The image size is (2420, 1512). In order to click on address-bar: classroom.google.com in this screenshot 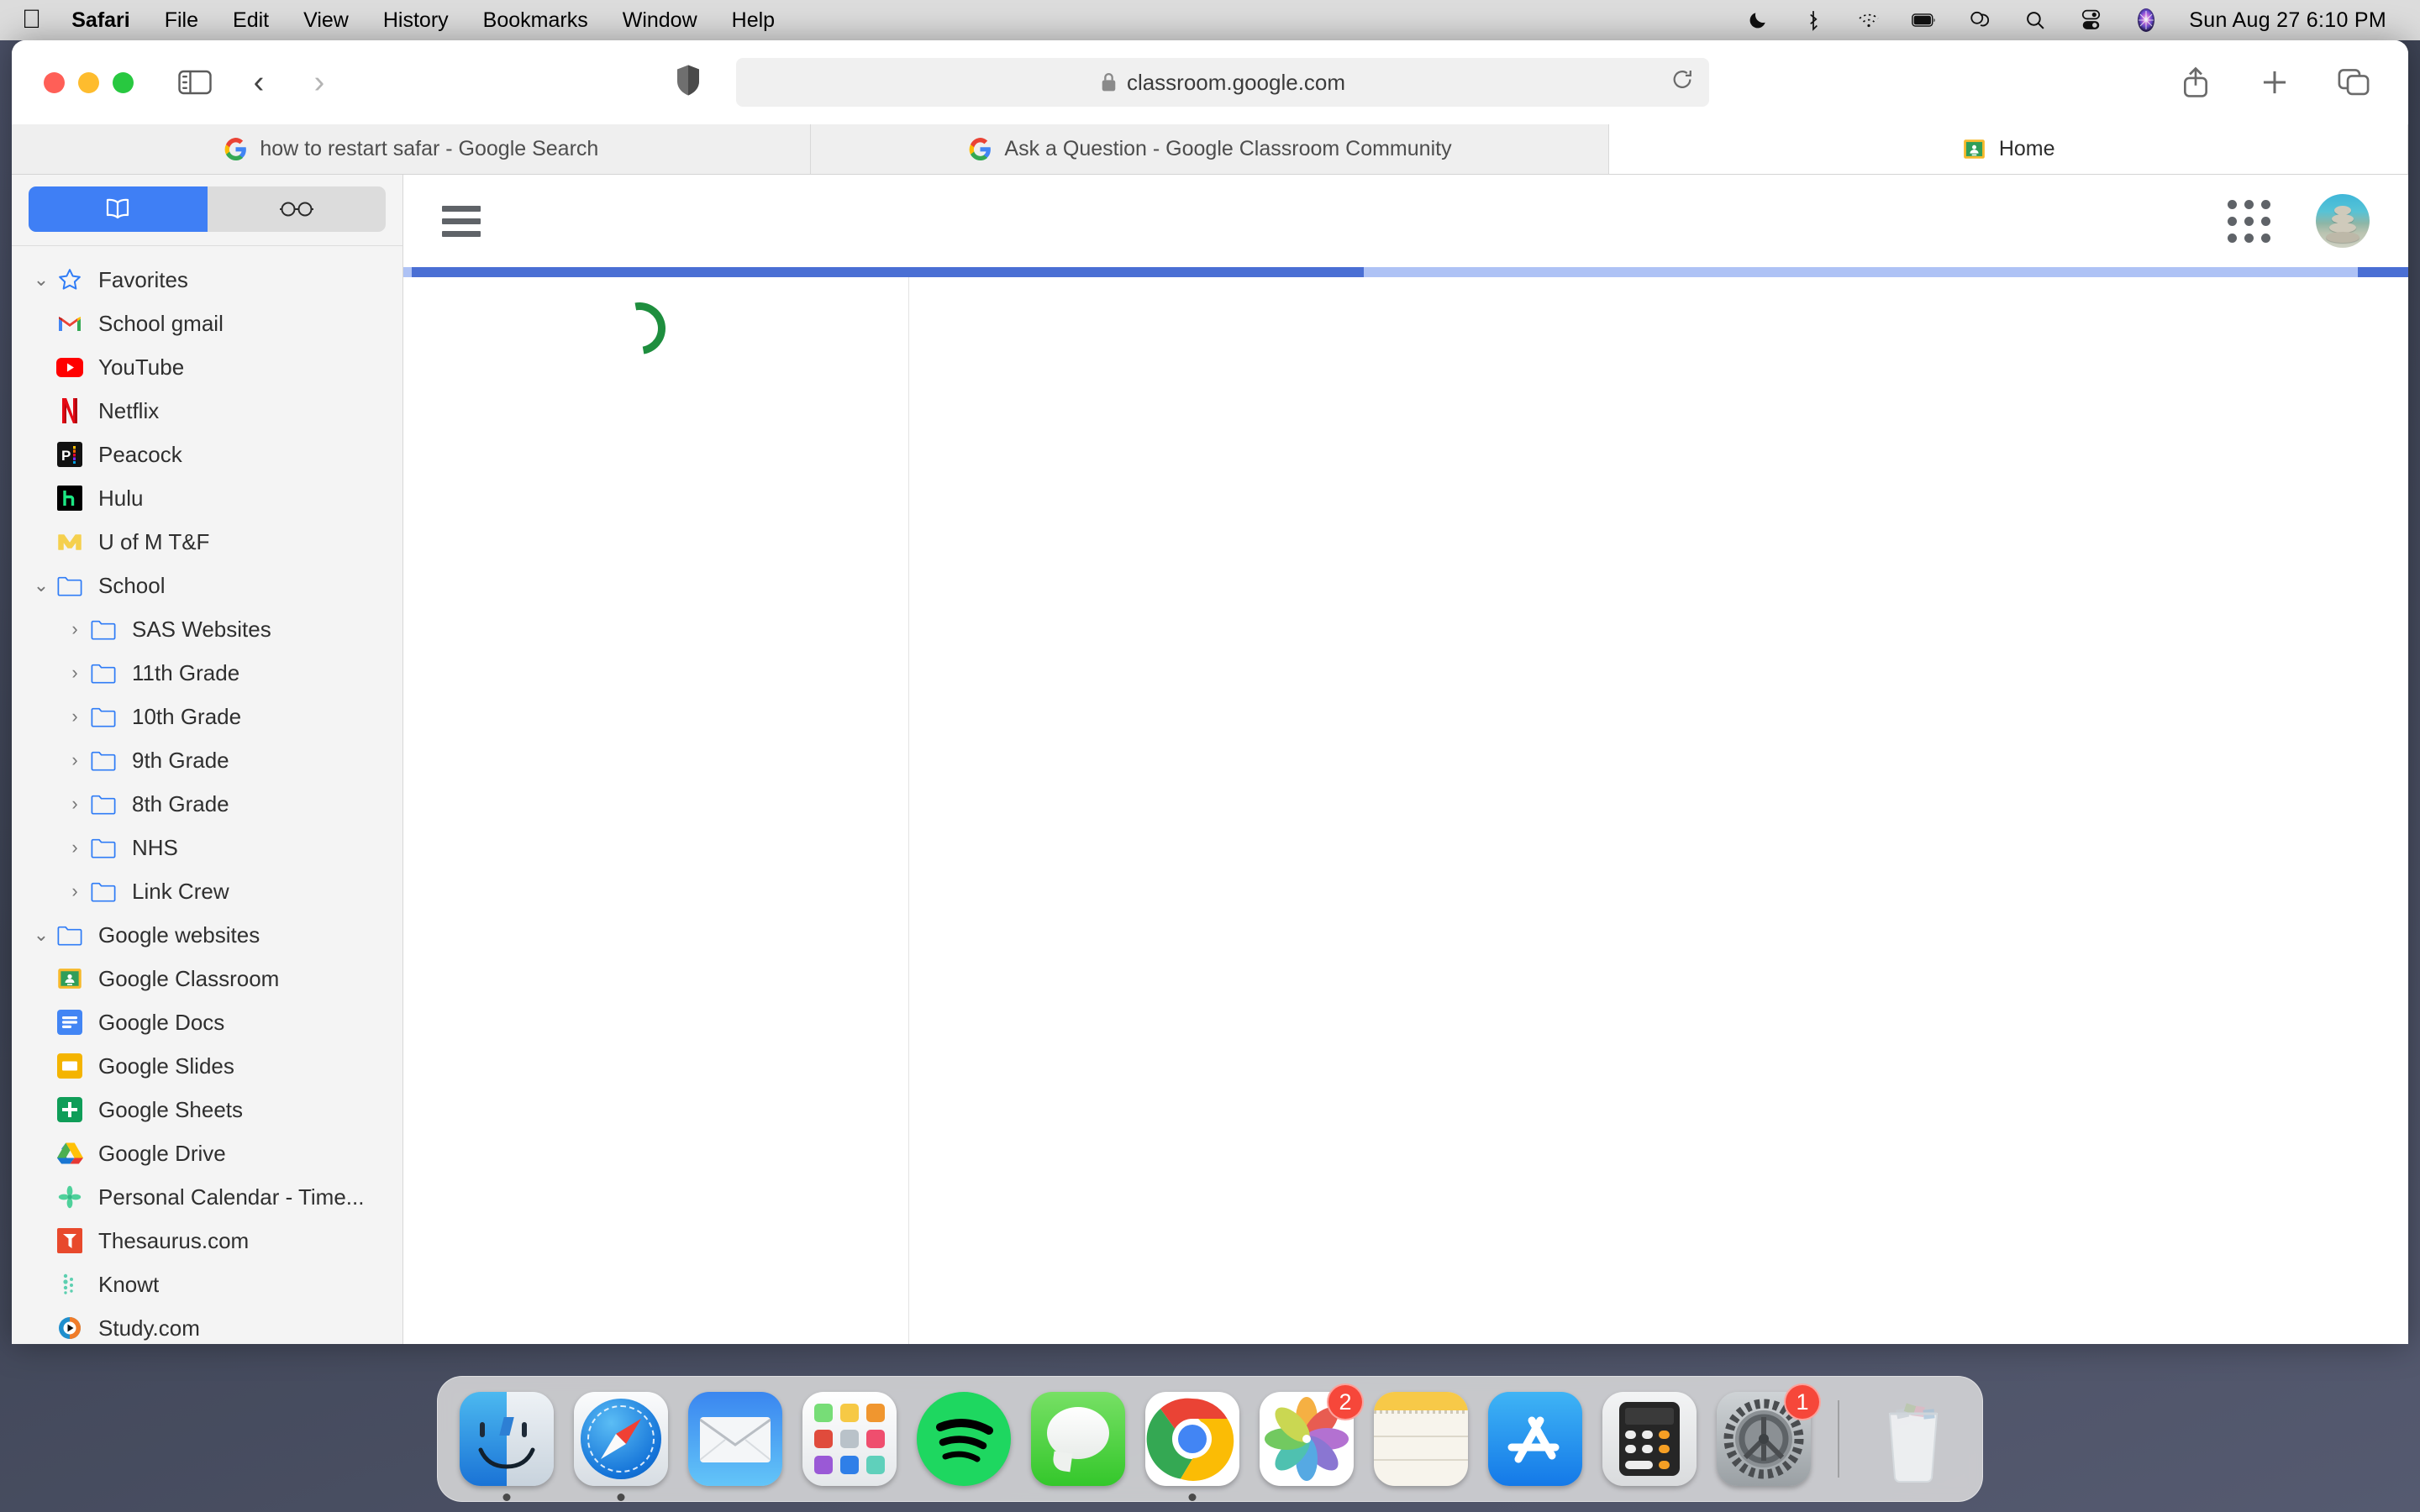, I will do `click(1223, 82)`.